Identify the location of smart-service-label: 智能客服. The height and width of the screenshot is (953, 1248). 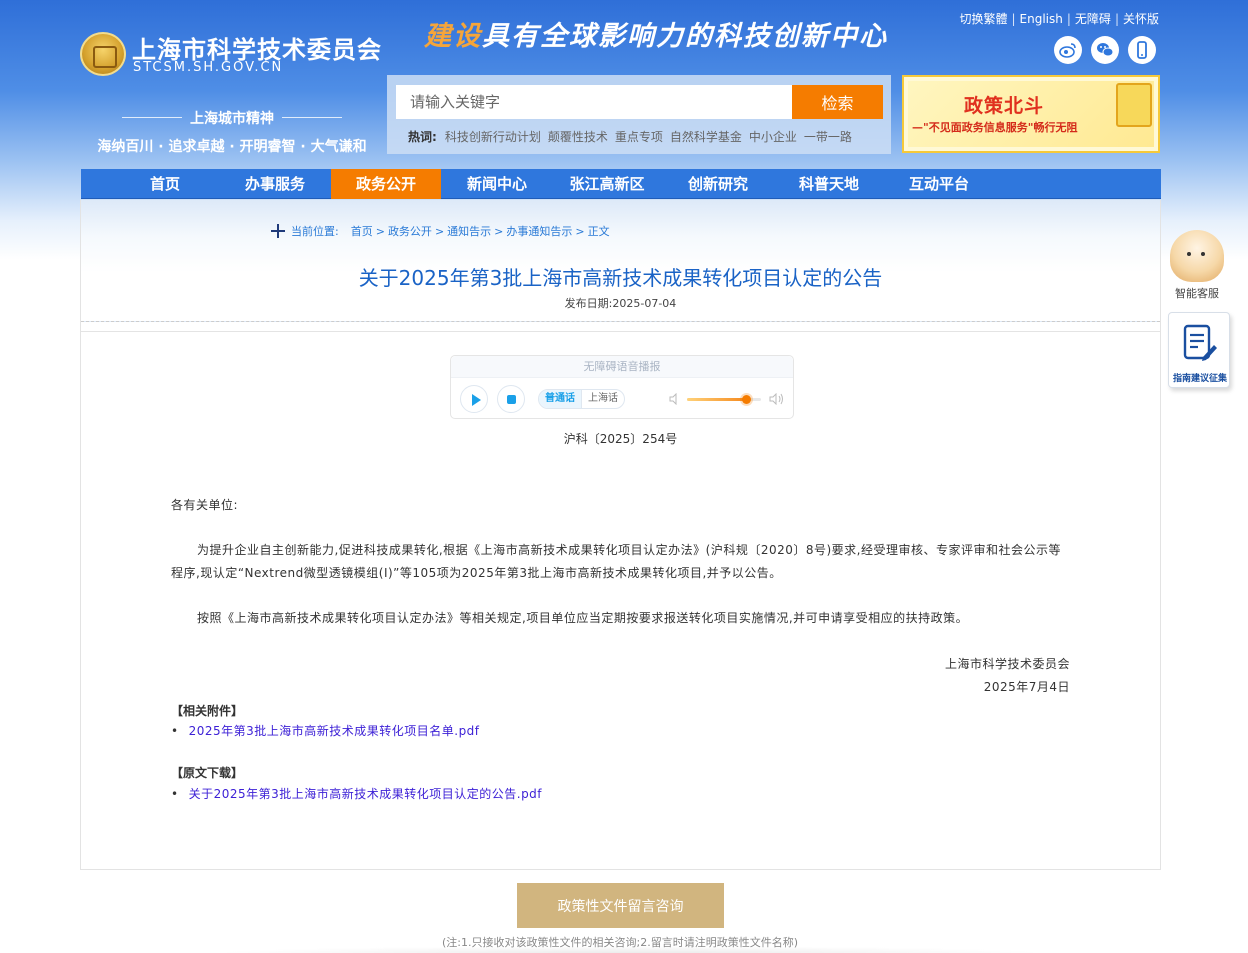
(1197, 293).